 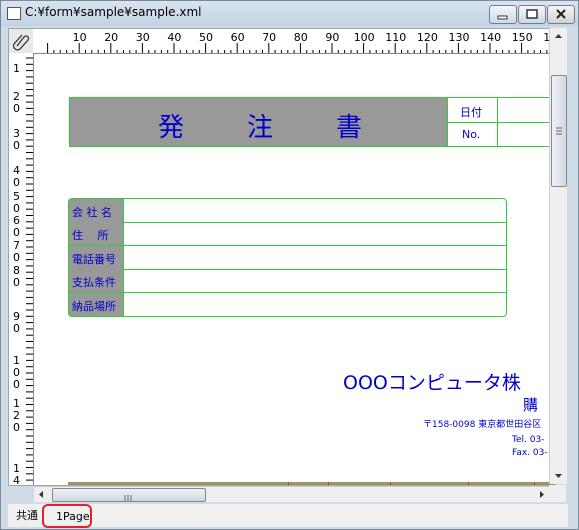 I want to click on company-row-label-text: 会 社 名, so click(x=92, y=212).